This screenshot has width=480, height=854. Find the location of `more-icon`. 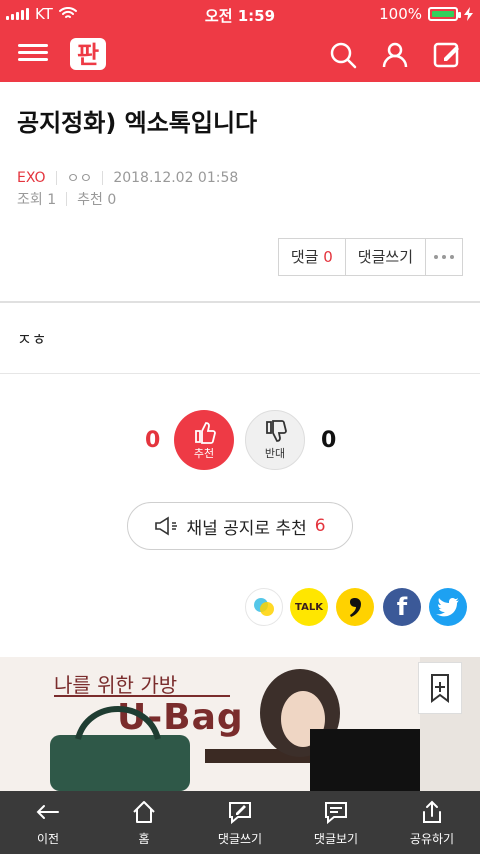

more-icon is located at coordinates (444, 257).